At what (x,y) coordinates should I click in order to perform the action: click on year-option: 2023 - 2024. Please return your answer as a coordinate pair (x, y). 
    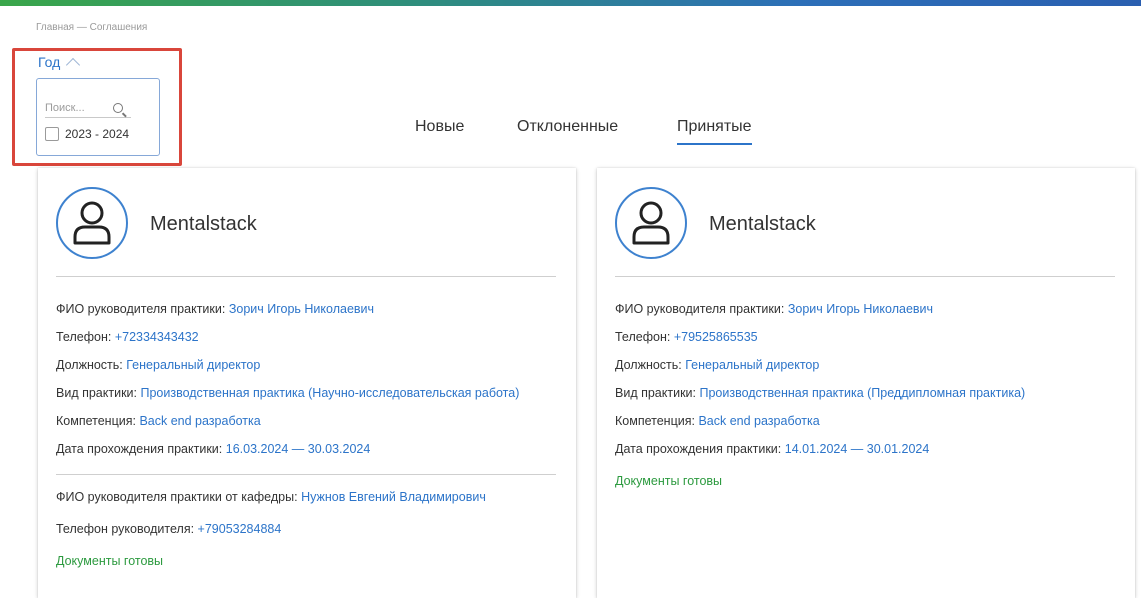
    Looking at the image, I should click on (87, 134).